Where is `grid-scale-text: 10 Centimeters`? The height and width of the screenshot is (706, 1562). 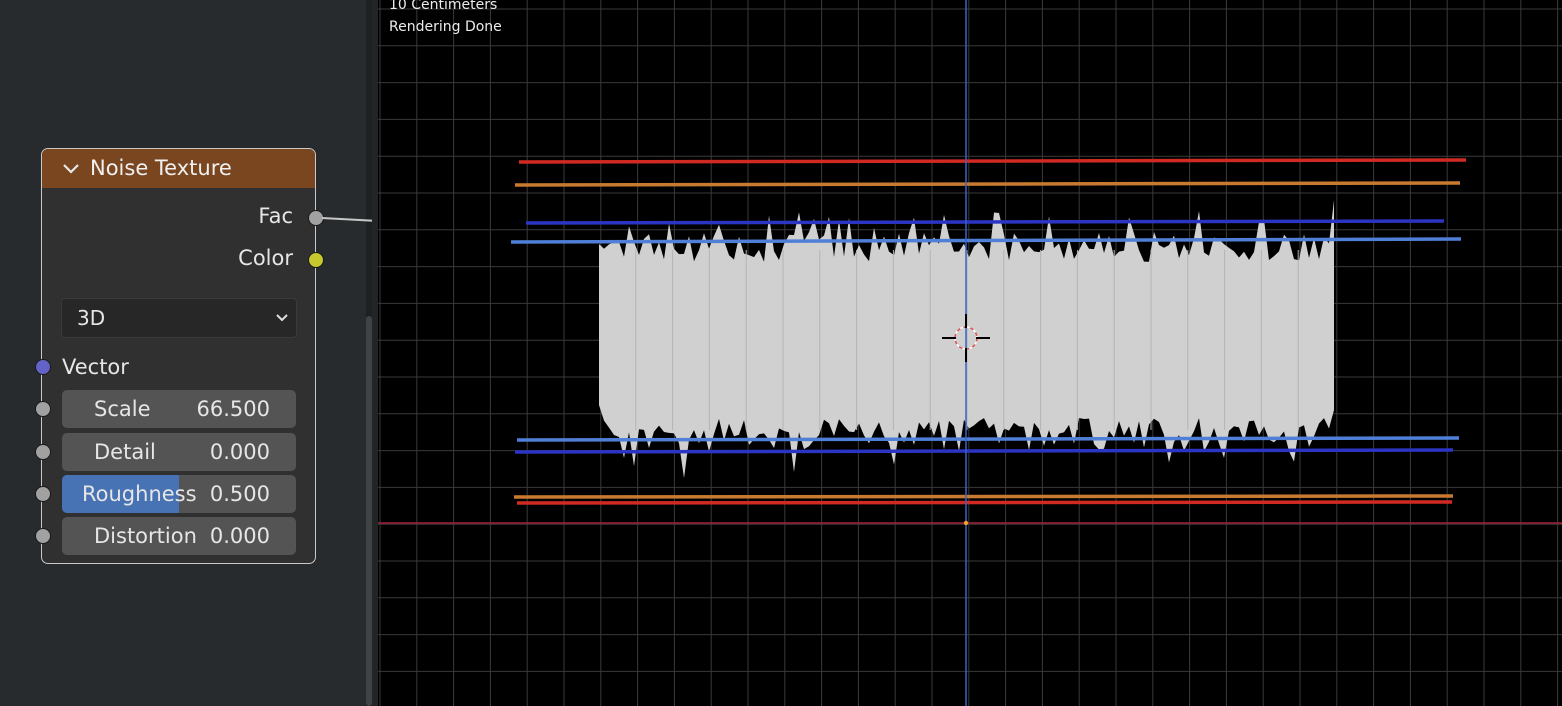 grid-scale-text: 10 Centimeters is located at coordinates (443, 6).